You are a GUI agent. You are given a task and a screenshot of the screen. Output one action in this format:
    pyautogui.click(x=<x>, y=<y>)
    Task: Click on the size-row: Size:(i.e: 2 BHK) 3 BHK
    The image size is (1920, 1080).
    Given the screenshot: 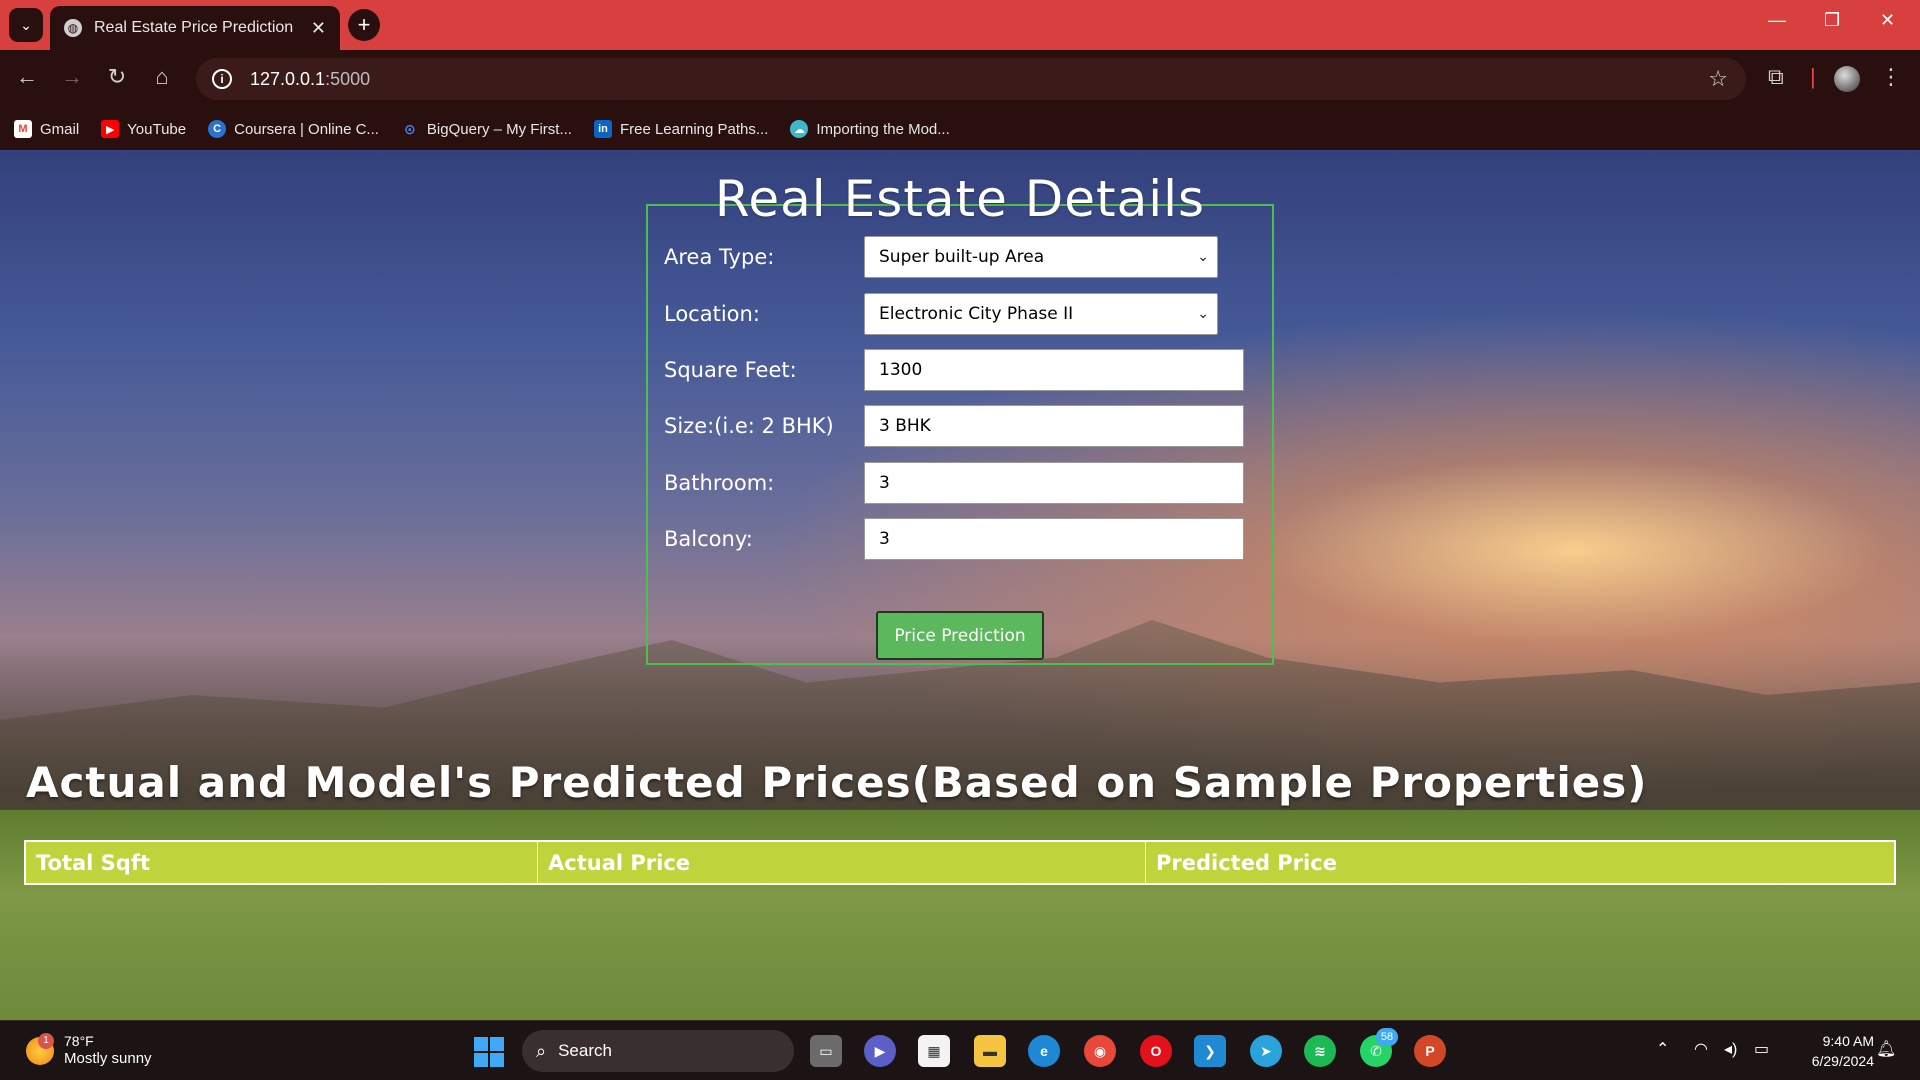 What is the action you would take?
    pyautogui.click(x=954, y=426)
    